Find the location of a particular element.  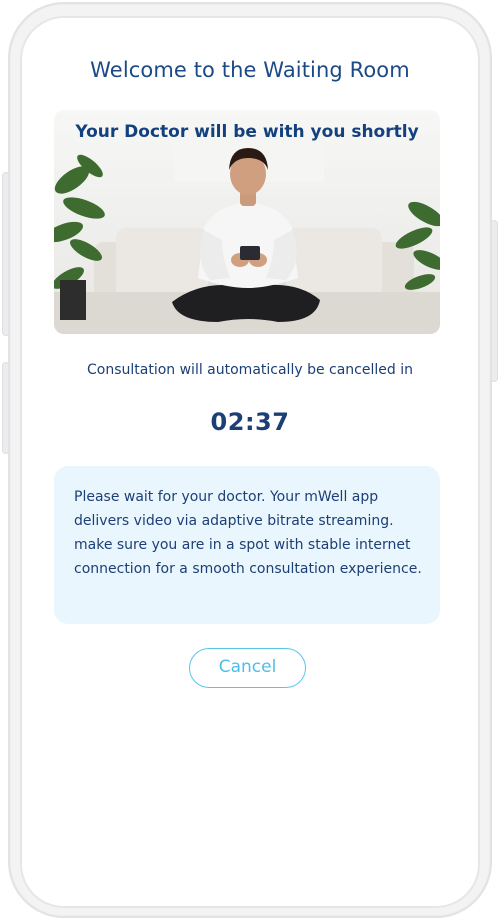

cancel-button: Cancel is located at coordinates (247, 668).